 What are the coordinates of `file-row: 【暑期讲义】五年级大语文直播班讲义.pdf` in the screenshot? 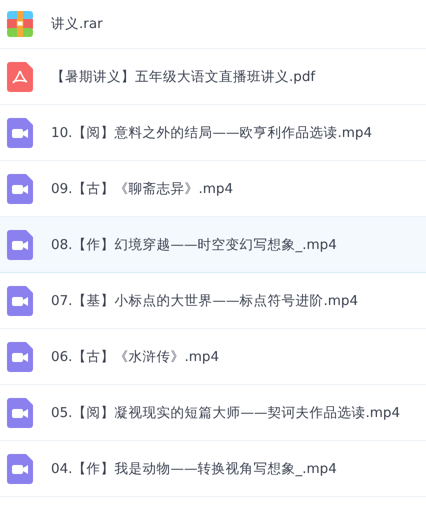 It's located at (213, 77).